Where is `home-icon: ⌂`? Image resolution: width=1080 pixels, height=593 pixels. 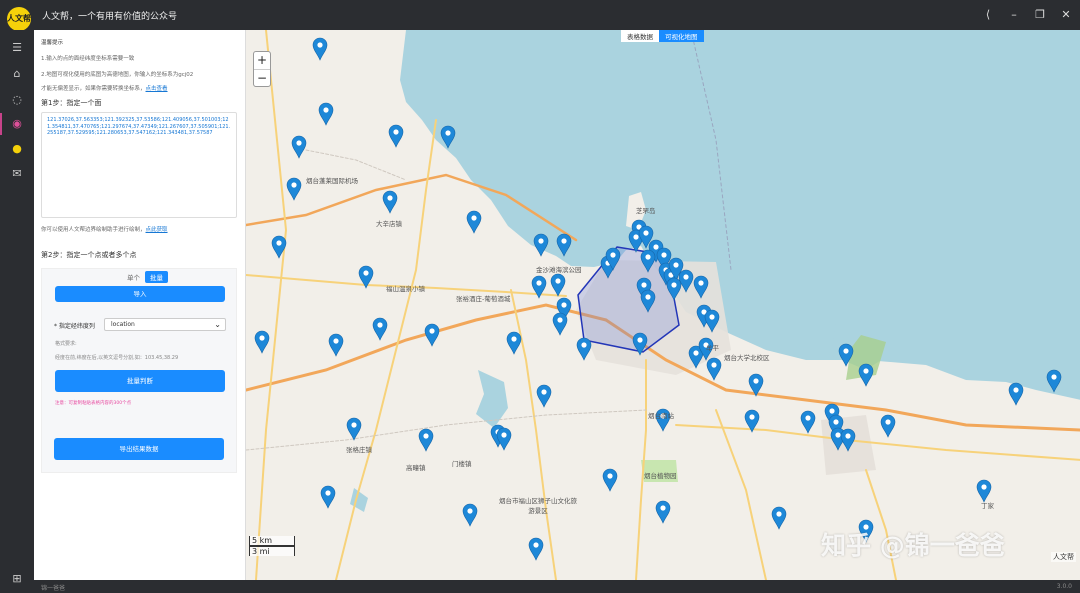
home-icon: ⌂ is located at coordinates (17, 74).